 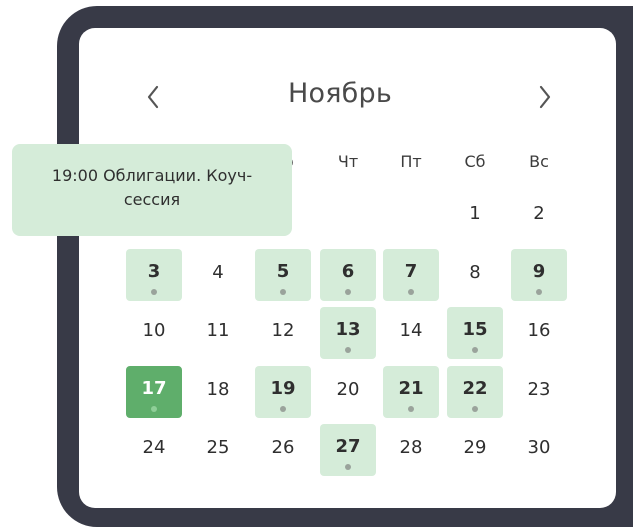 I want to click on day-cell: 21, so click(x=411, y=392).